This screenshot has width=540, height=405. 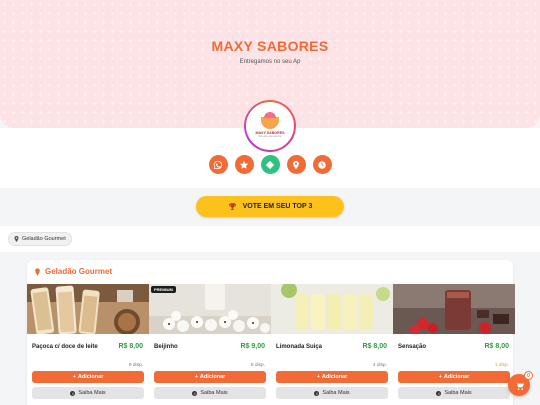 What do you see at coordinates (44, 239) in the screenshot?
I see `category-chip-label: Geladão Gourmet` at bounding box center [44, 239].